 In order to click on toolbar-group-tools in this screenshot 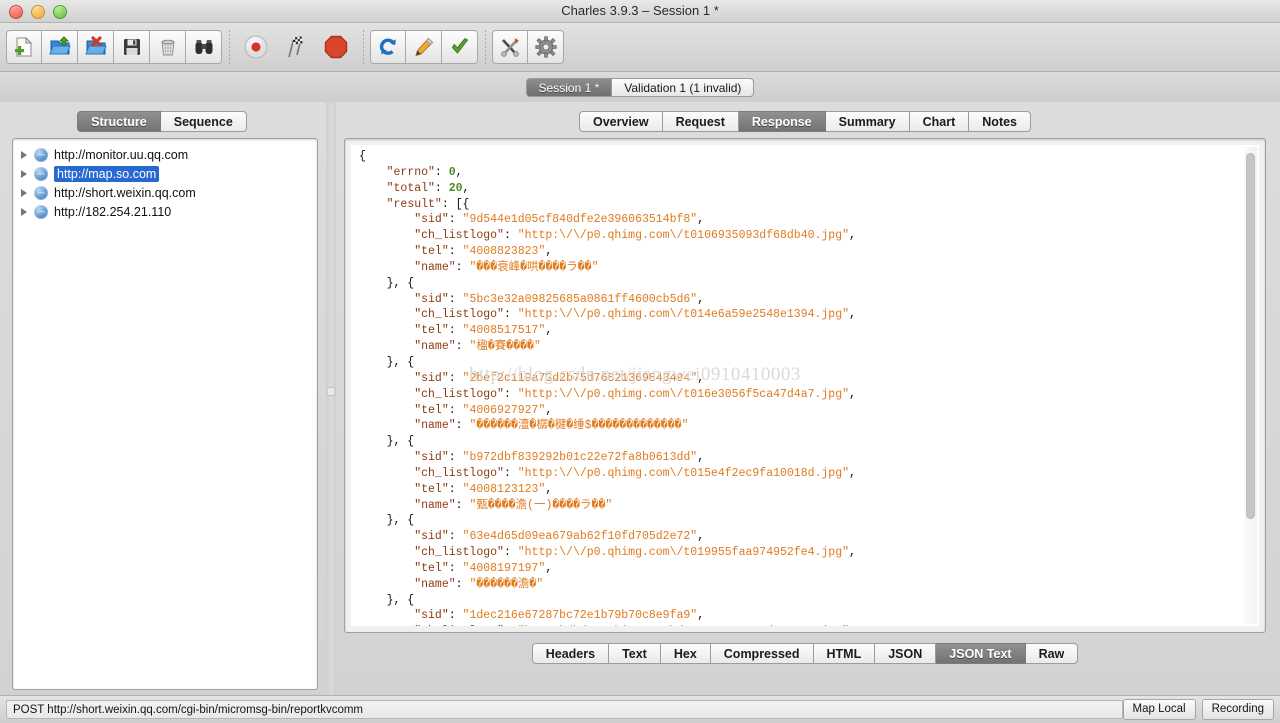, I will do `click(528, 47)`.